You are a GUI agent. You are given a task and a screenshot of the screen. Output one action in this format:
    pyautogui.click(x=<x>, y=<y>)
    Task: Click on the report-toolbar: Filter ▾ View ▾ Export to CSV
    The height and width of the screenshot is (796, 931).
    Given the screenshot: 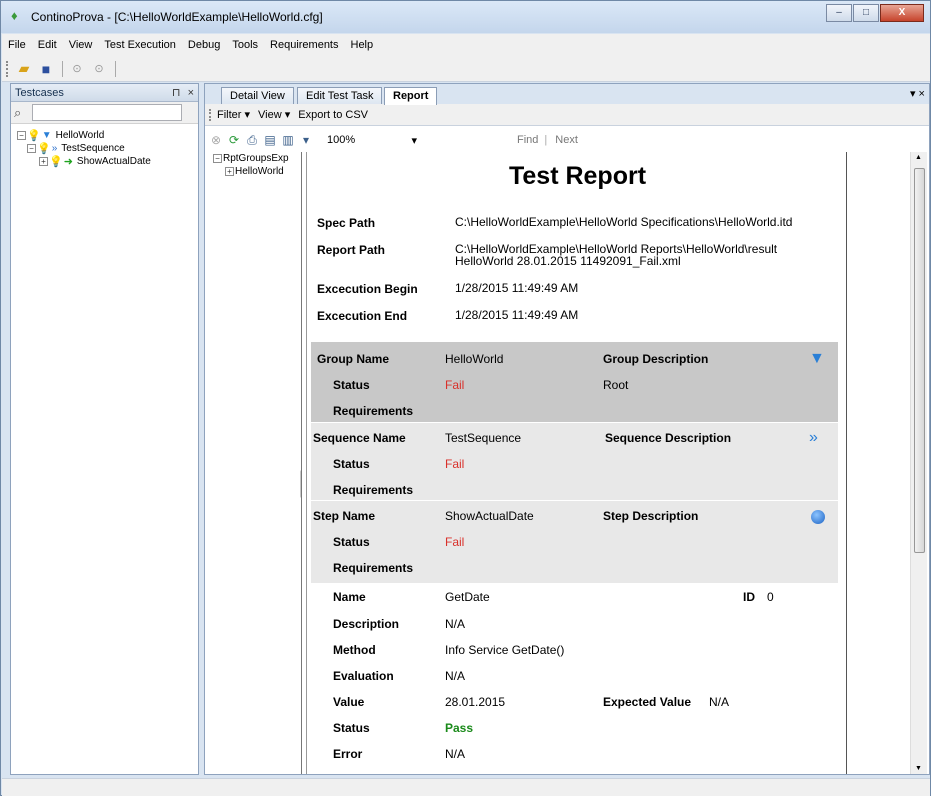 What is the action you would take?
    pyautogui.click(x=567, y=115)
    